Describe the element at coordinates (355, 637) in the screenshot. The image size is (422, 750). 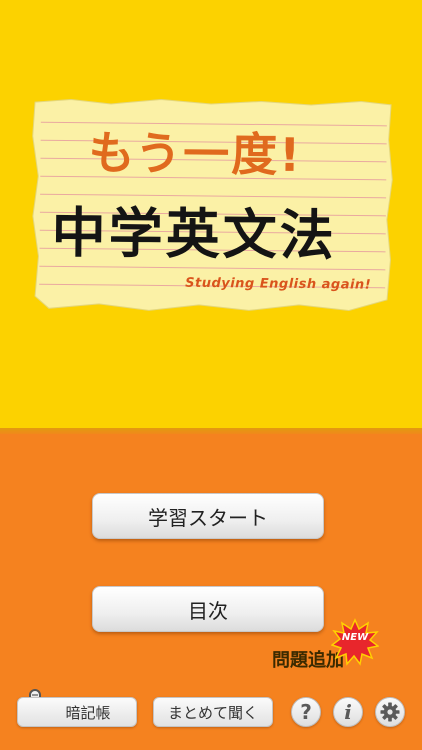
I see `new-badge-text: NEW` at that location.